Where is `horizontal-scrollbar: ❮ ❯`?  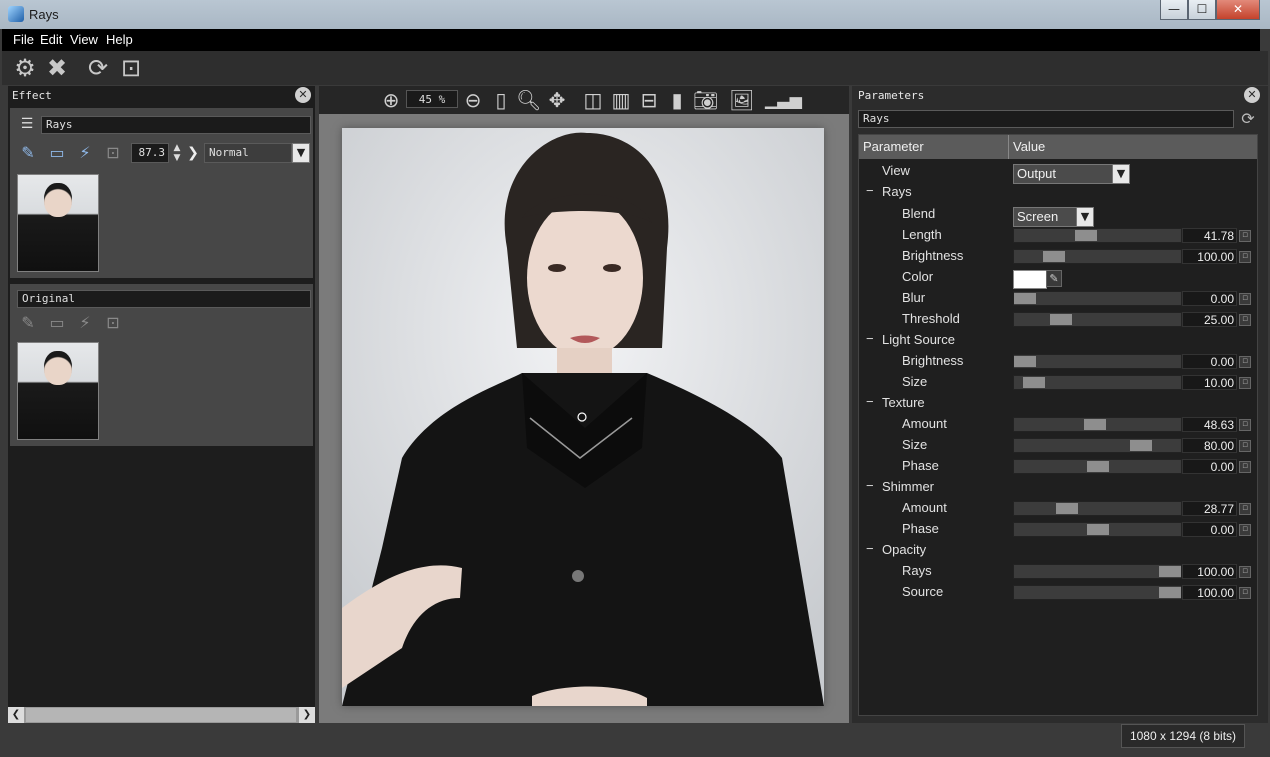 horizontal-scrollbar: ❮ ❯ is located at coordinates (161, 715).